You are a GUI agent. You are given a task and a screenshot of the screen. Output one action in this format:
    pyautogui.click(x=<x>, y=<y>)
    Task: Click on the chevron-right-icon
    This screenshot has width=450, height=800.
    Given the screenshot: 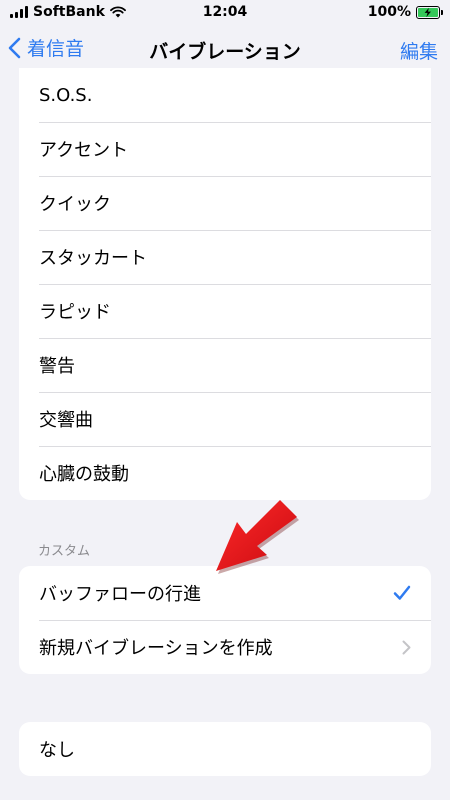 What is the action you would take?
    pyautogui.click(x=406, y=647)
    